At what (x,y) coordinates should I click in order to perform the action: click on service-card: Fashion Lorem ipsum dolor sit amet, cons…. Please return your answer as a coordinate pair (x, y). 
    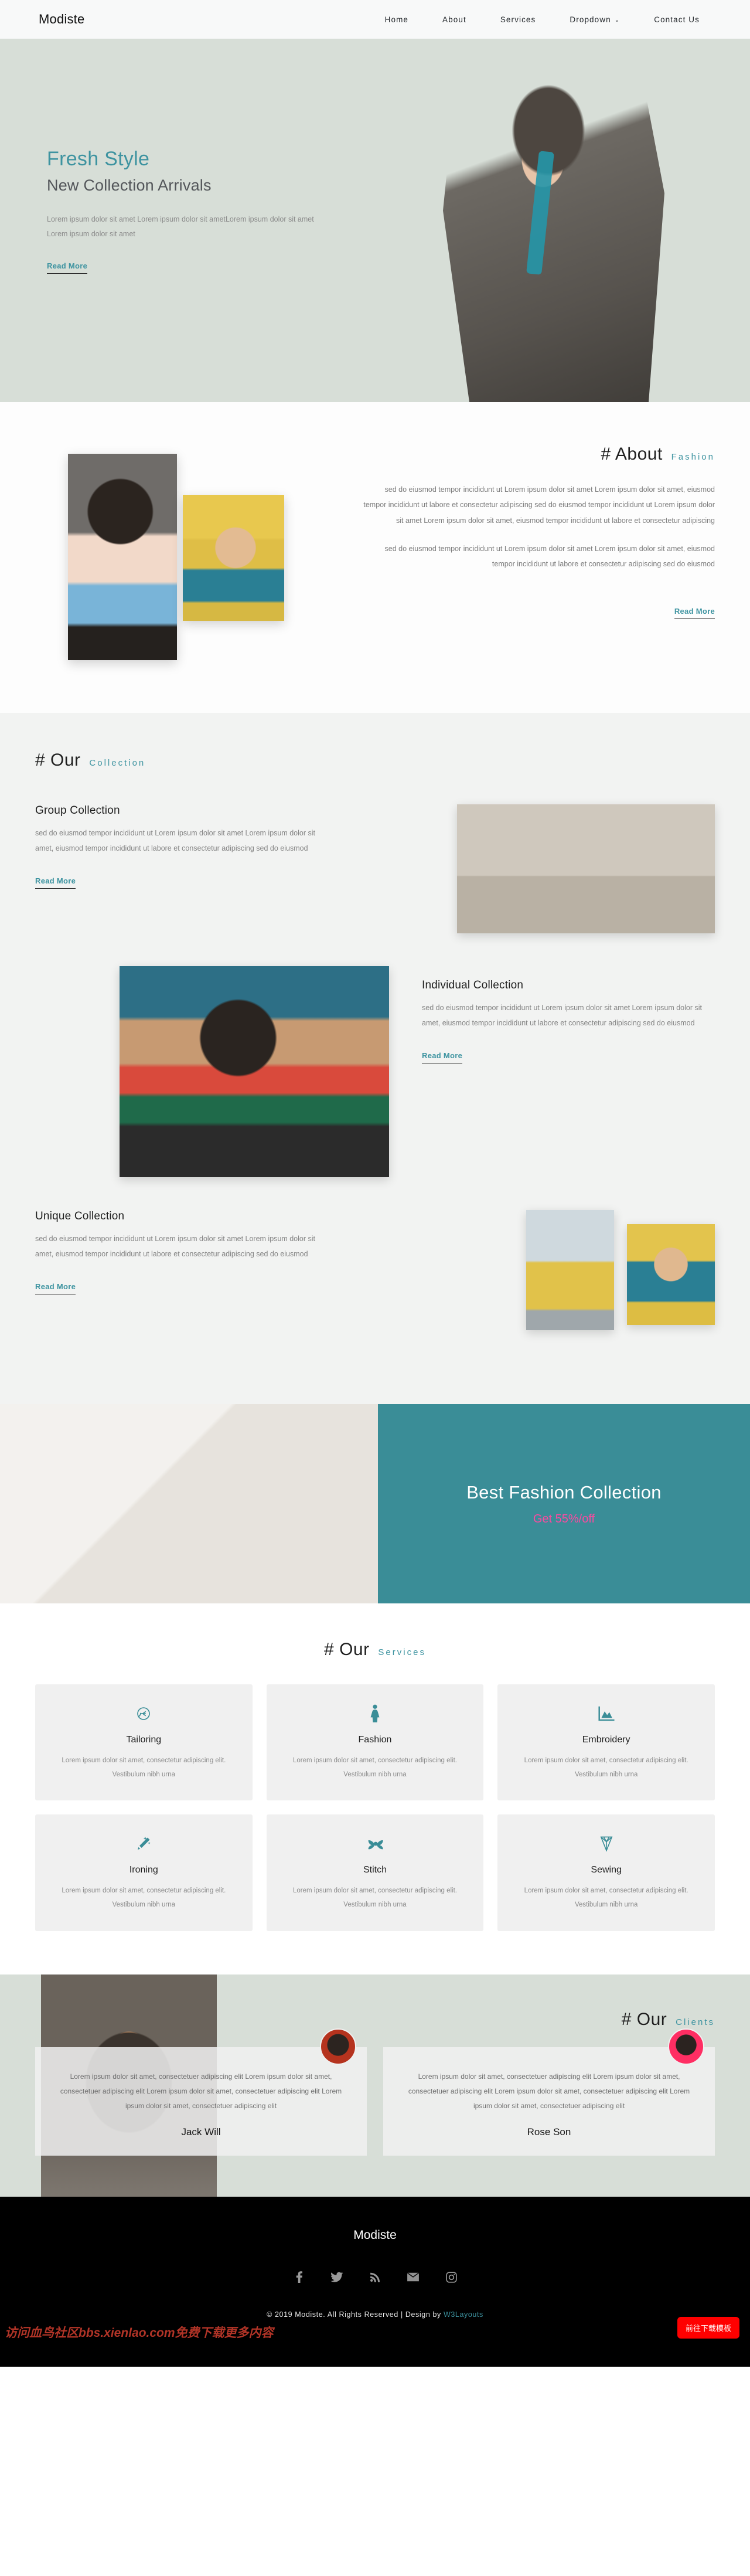
    Looking at the image, I should click on (375, 1743).